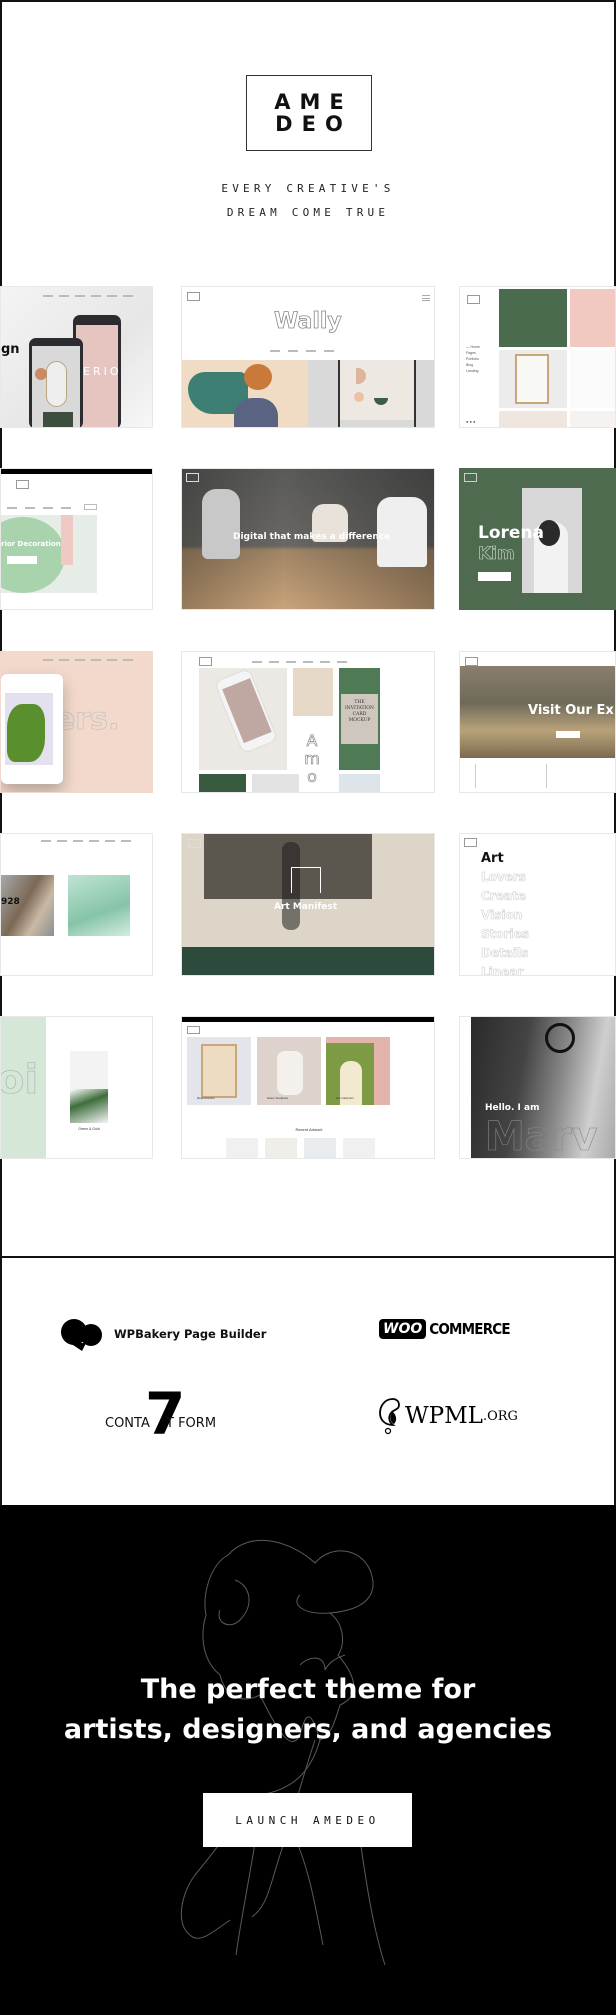 This screenshot has width=616, height=2015. What do you see at coordinates (191, 1423) in the screenshot?
I see `cf7-text-right: T FORM` at bounding box center [191, 1423].